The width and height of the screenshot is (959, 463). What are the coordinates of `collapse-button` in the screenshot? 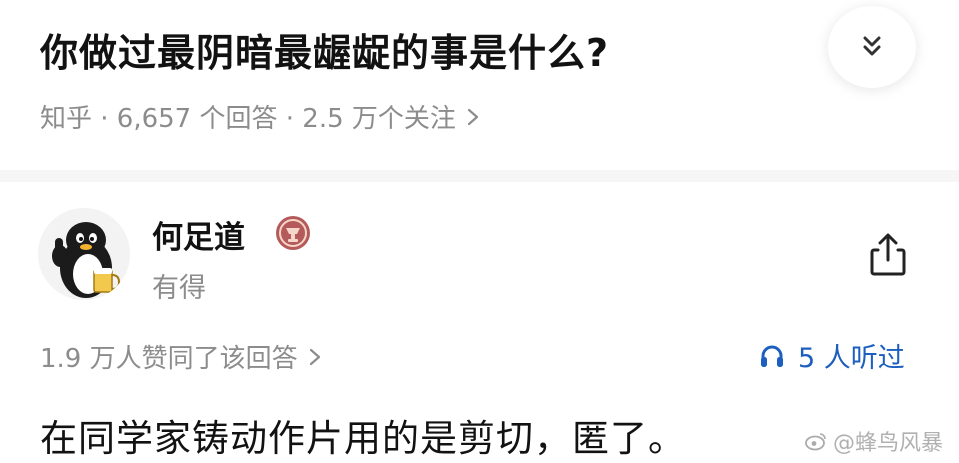 It's located at (872, 47).